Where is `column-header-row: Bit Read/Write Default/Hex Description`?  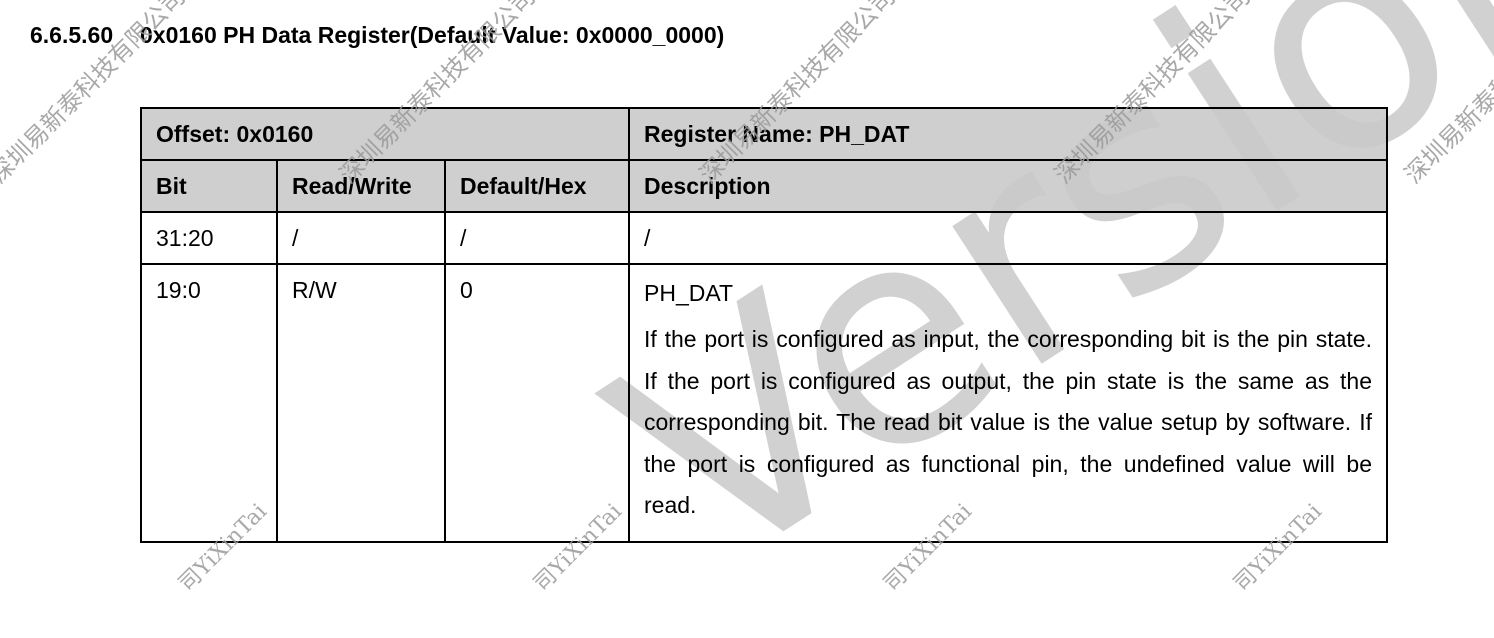
column-header-row: Bit Read/Write Default/Hex Description is located at coordinates (764, 186).